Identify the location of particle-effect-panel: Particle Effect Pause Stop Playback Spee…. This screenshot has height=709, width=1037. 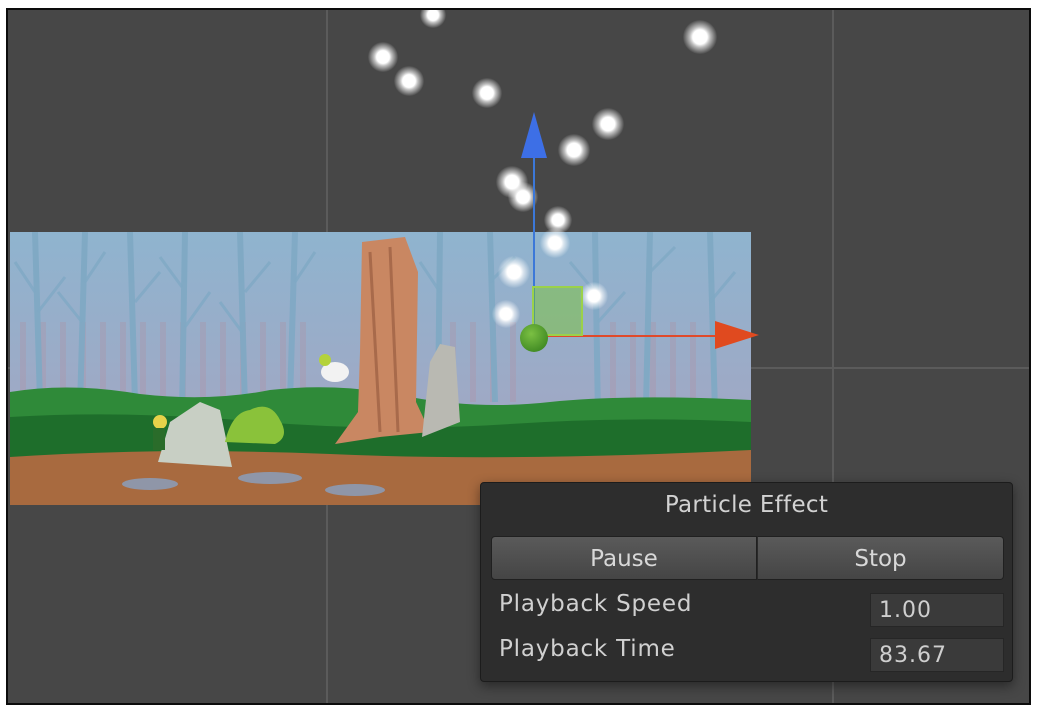
(746, 582).